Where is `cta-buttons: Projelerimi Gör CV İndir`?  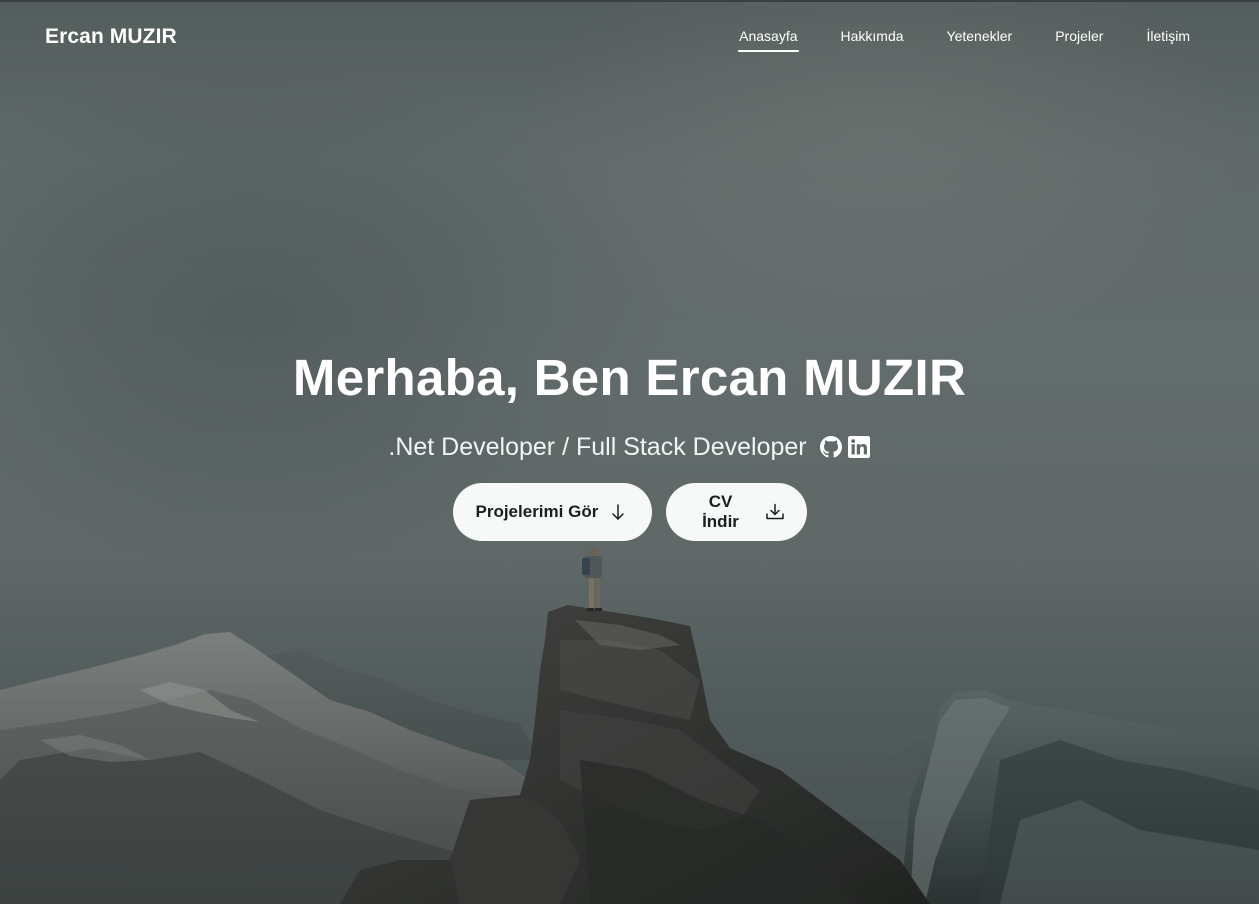
cta-buttons: Projelerimi Gör CV İndir is located at coordinates (629, 512).